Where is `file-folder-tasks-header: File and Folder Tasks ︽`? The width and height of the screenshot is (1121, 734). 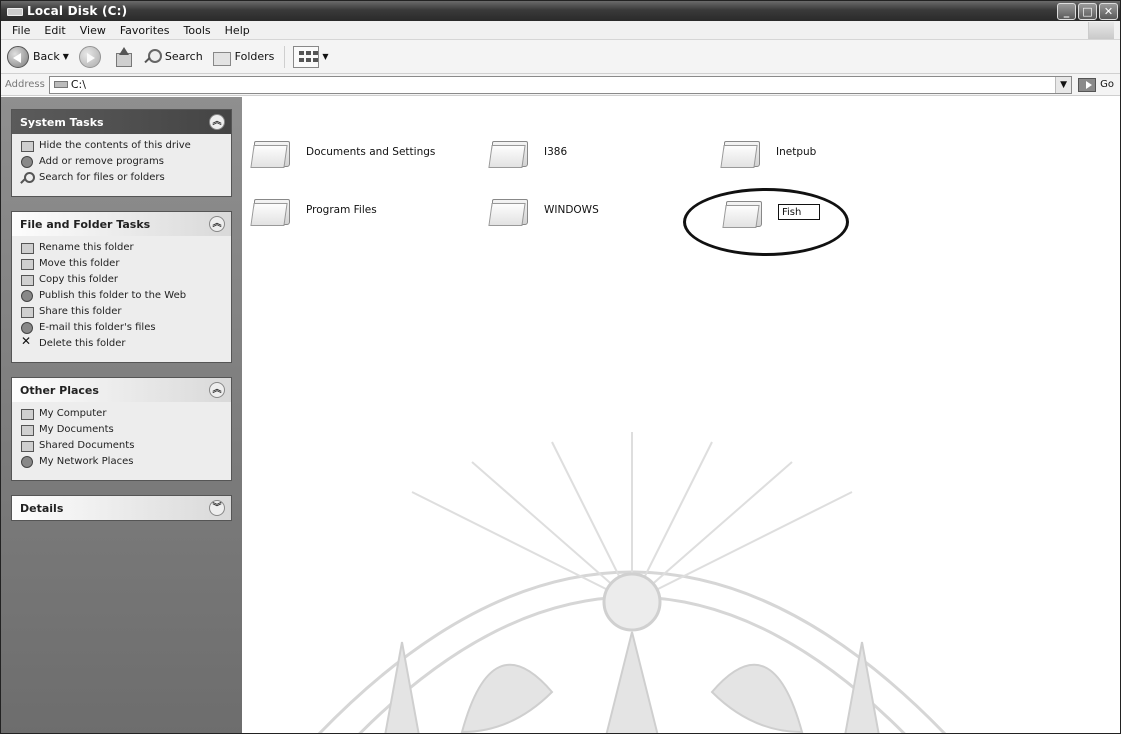
file-folder-tasks-header: File and Folder Tasks ︽ is located at coordinates (121, 224).